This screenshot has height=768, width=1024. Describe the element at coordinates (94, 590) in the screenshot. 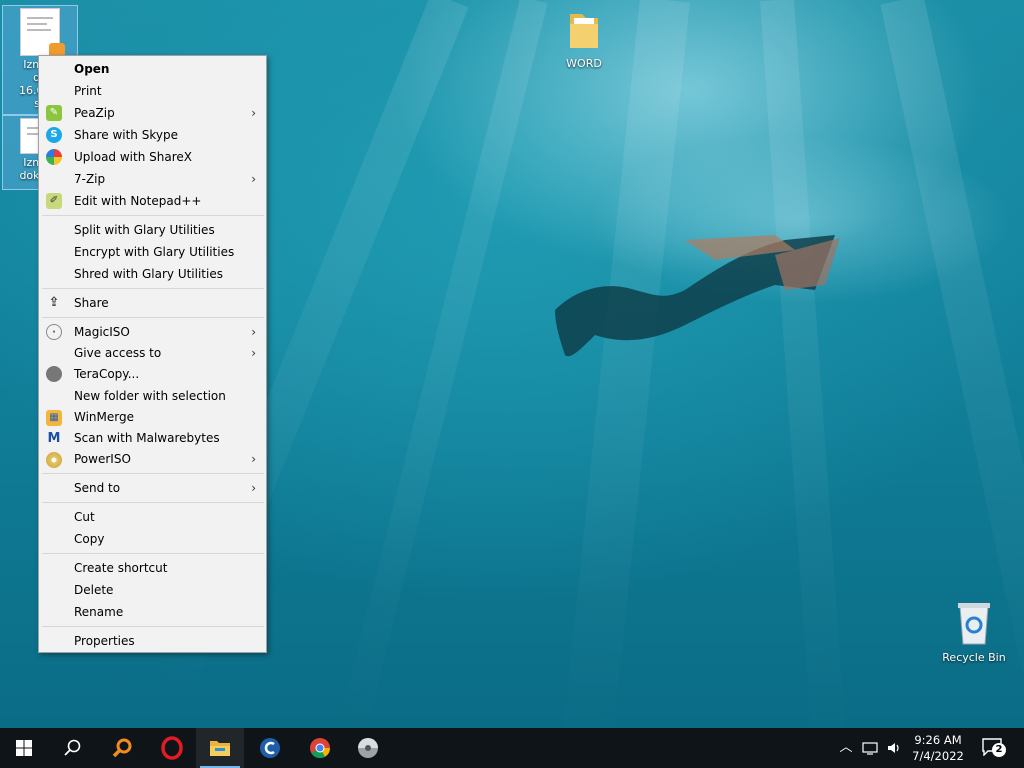

I see `menu-item-label: Delete` at that location.